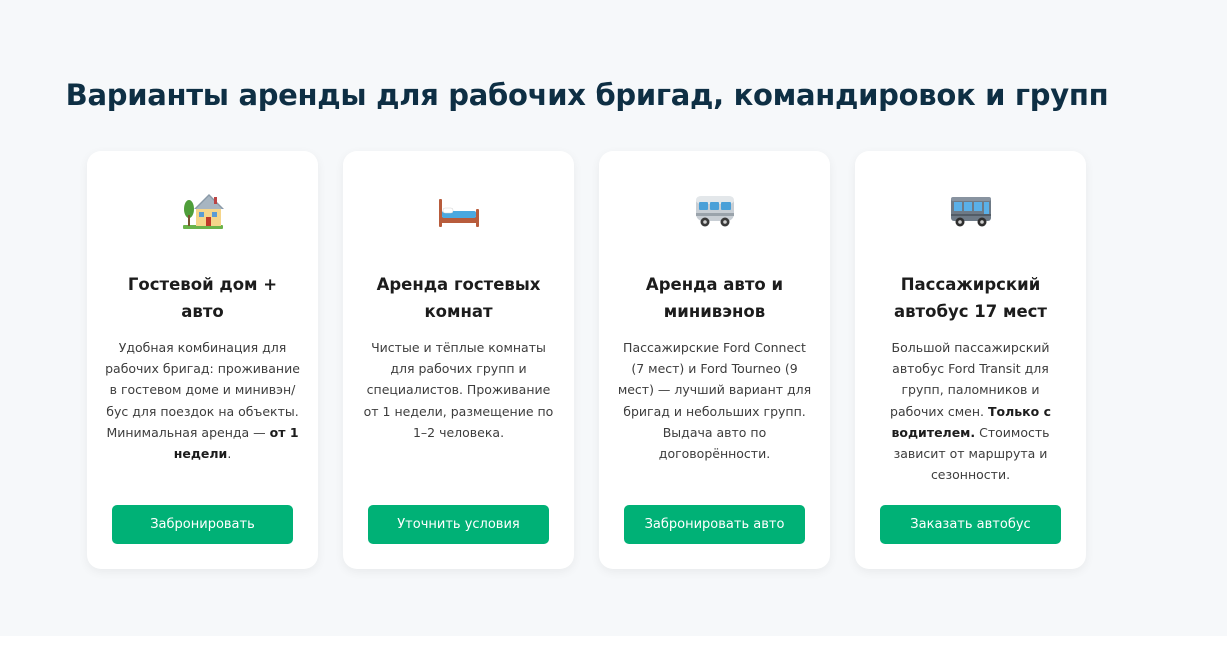  I want to click on clarify-terms-button: Уточнить условия, so click(458, 524).